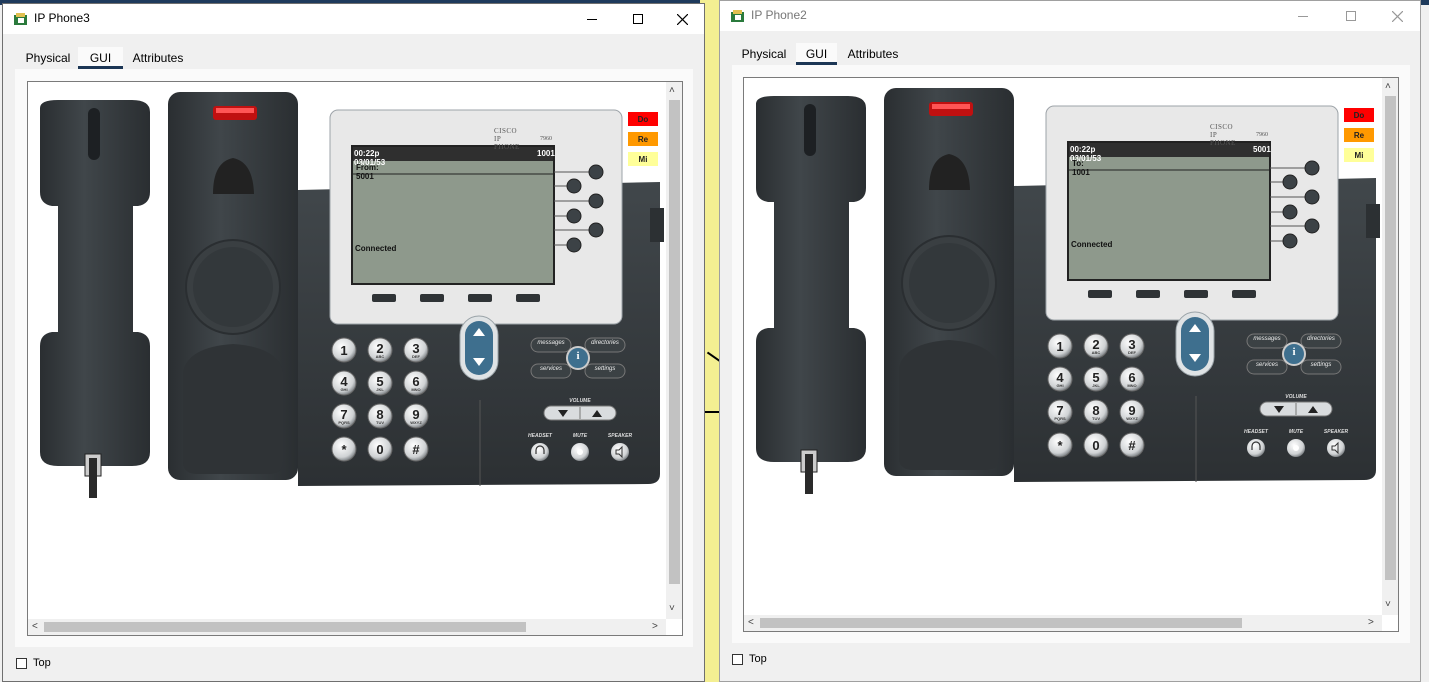  I want to click on keypad-letters: DEF, so click(416, 356).